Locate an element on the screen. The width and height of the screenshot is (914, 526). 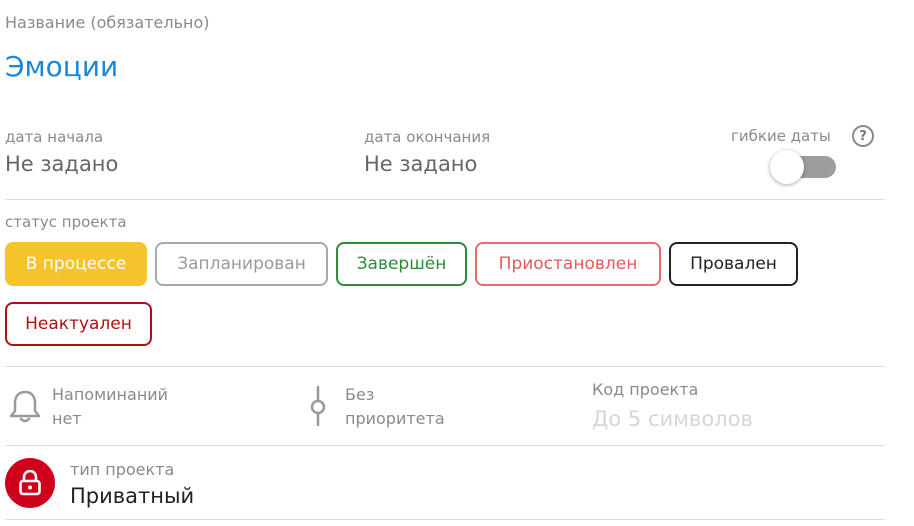
project-type-value: Приватный is located at coordinates (132, 496).